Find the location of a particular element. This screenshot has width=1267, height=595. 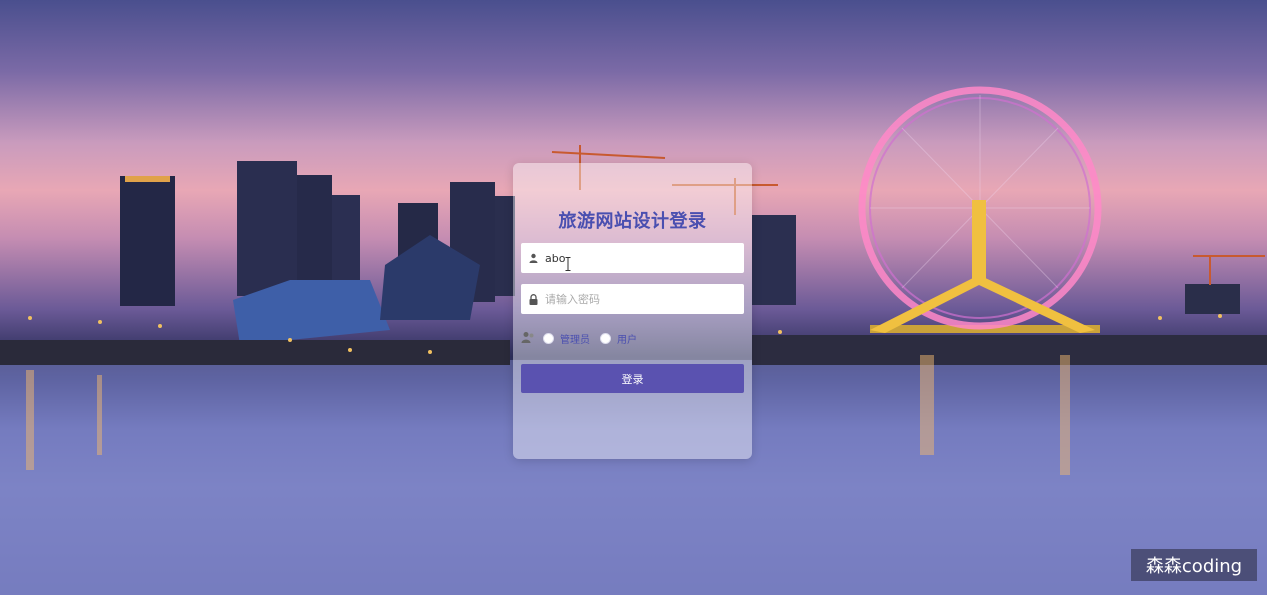

user-icon is located at coordinates (533, 258).